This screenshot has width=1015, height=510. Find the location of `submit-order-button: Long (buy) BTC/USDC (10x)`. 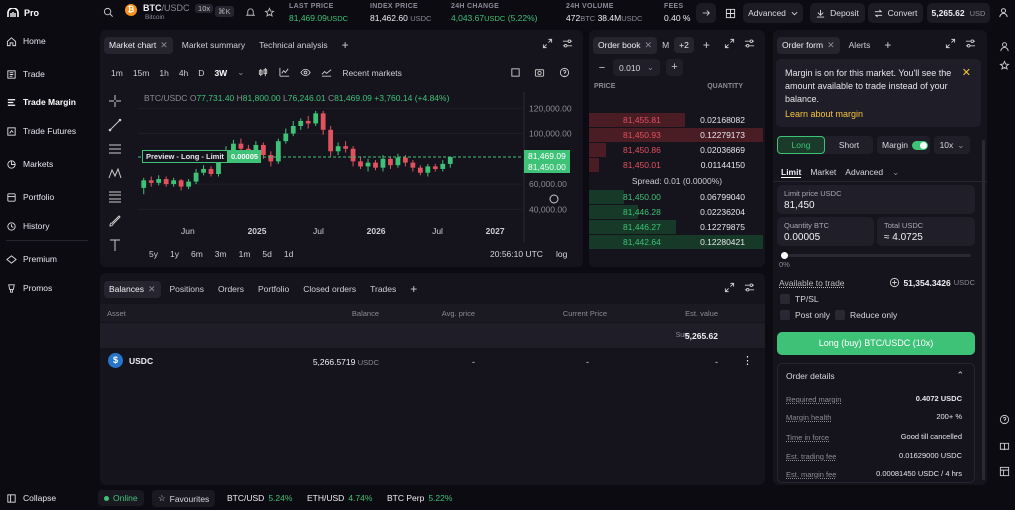

submit-order-button: Long (buy) BTC/USDC (10x) is located at coordinates (876, 343).